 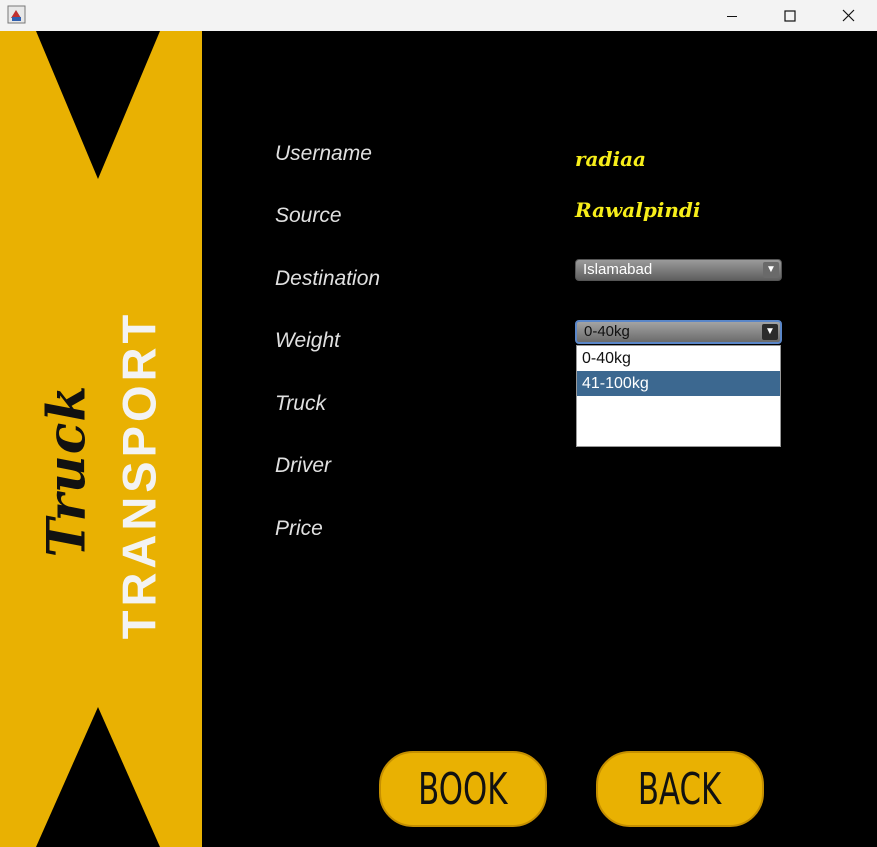 I want to click on weight-dropdown-list: 0-40kg 41-100kg, so click(x=678, y=396).